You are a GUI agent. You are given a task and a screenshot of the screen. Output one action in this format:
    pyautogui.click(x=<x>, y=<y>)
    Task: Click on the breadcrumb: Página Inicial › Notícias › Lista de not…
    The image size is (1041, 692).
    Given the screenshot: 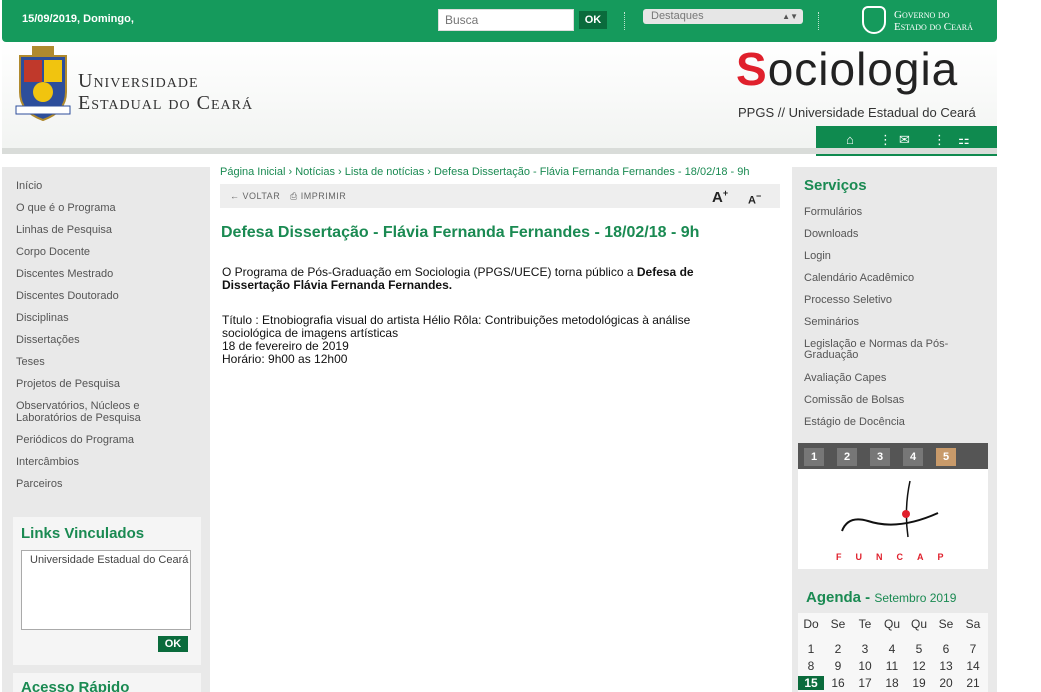 What is the action you would take?
    pyautogui.click(x=484, y=172)
    